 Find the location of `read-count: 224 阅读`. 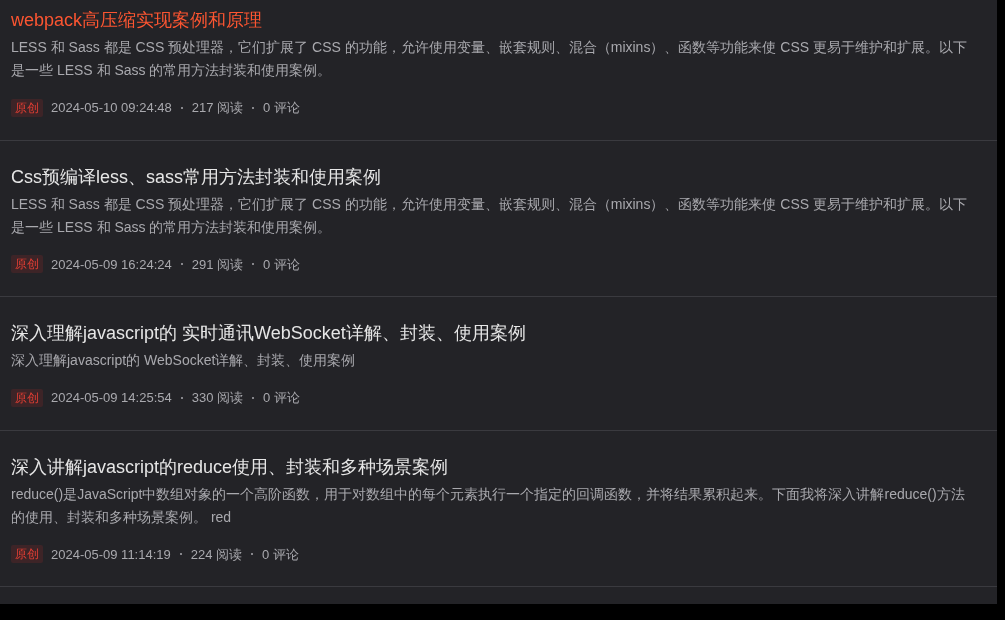

read-count: 224 阅读 is located at coordinates (216, 554).